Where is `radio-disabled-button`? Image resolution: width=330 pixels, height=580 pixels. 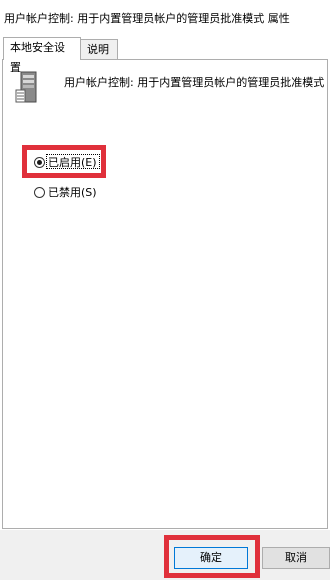 radio-disabled-button is located at coordinates (39, 192).